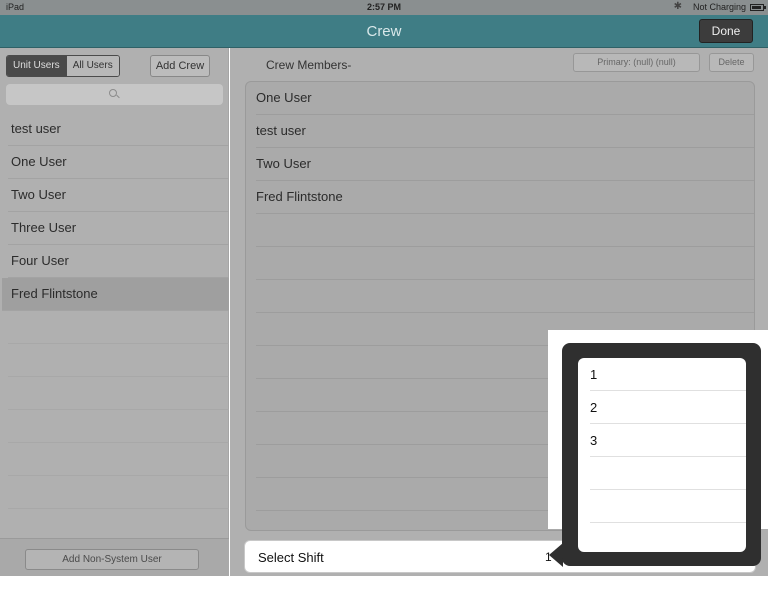  What do you see at coordinates (309, 65) in the screenshot?
I see `crew-members-heading: Crew Members-` at bounding box center [309, 65].